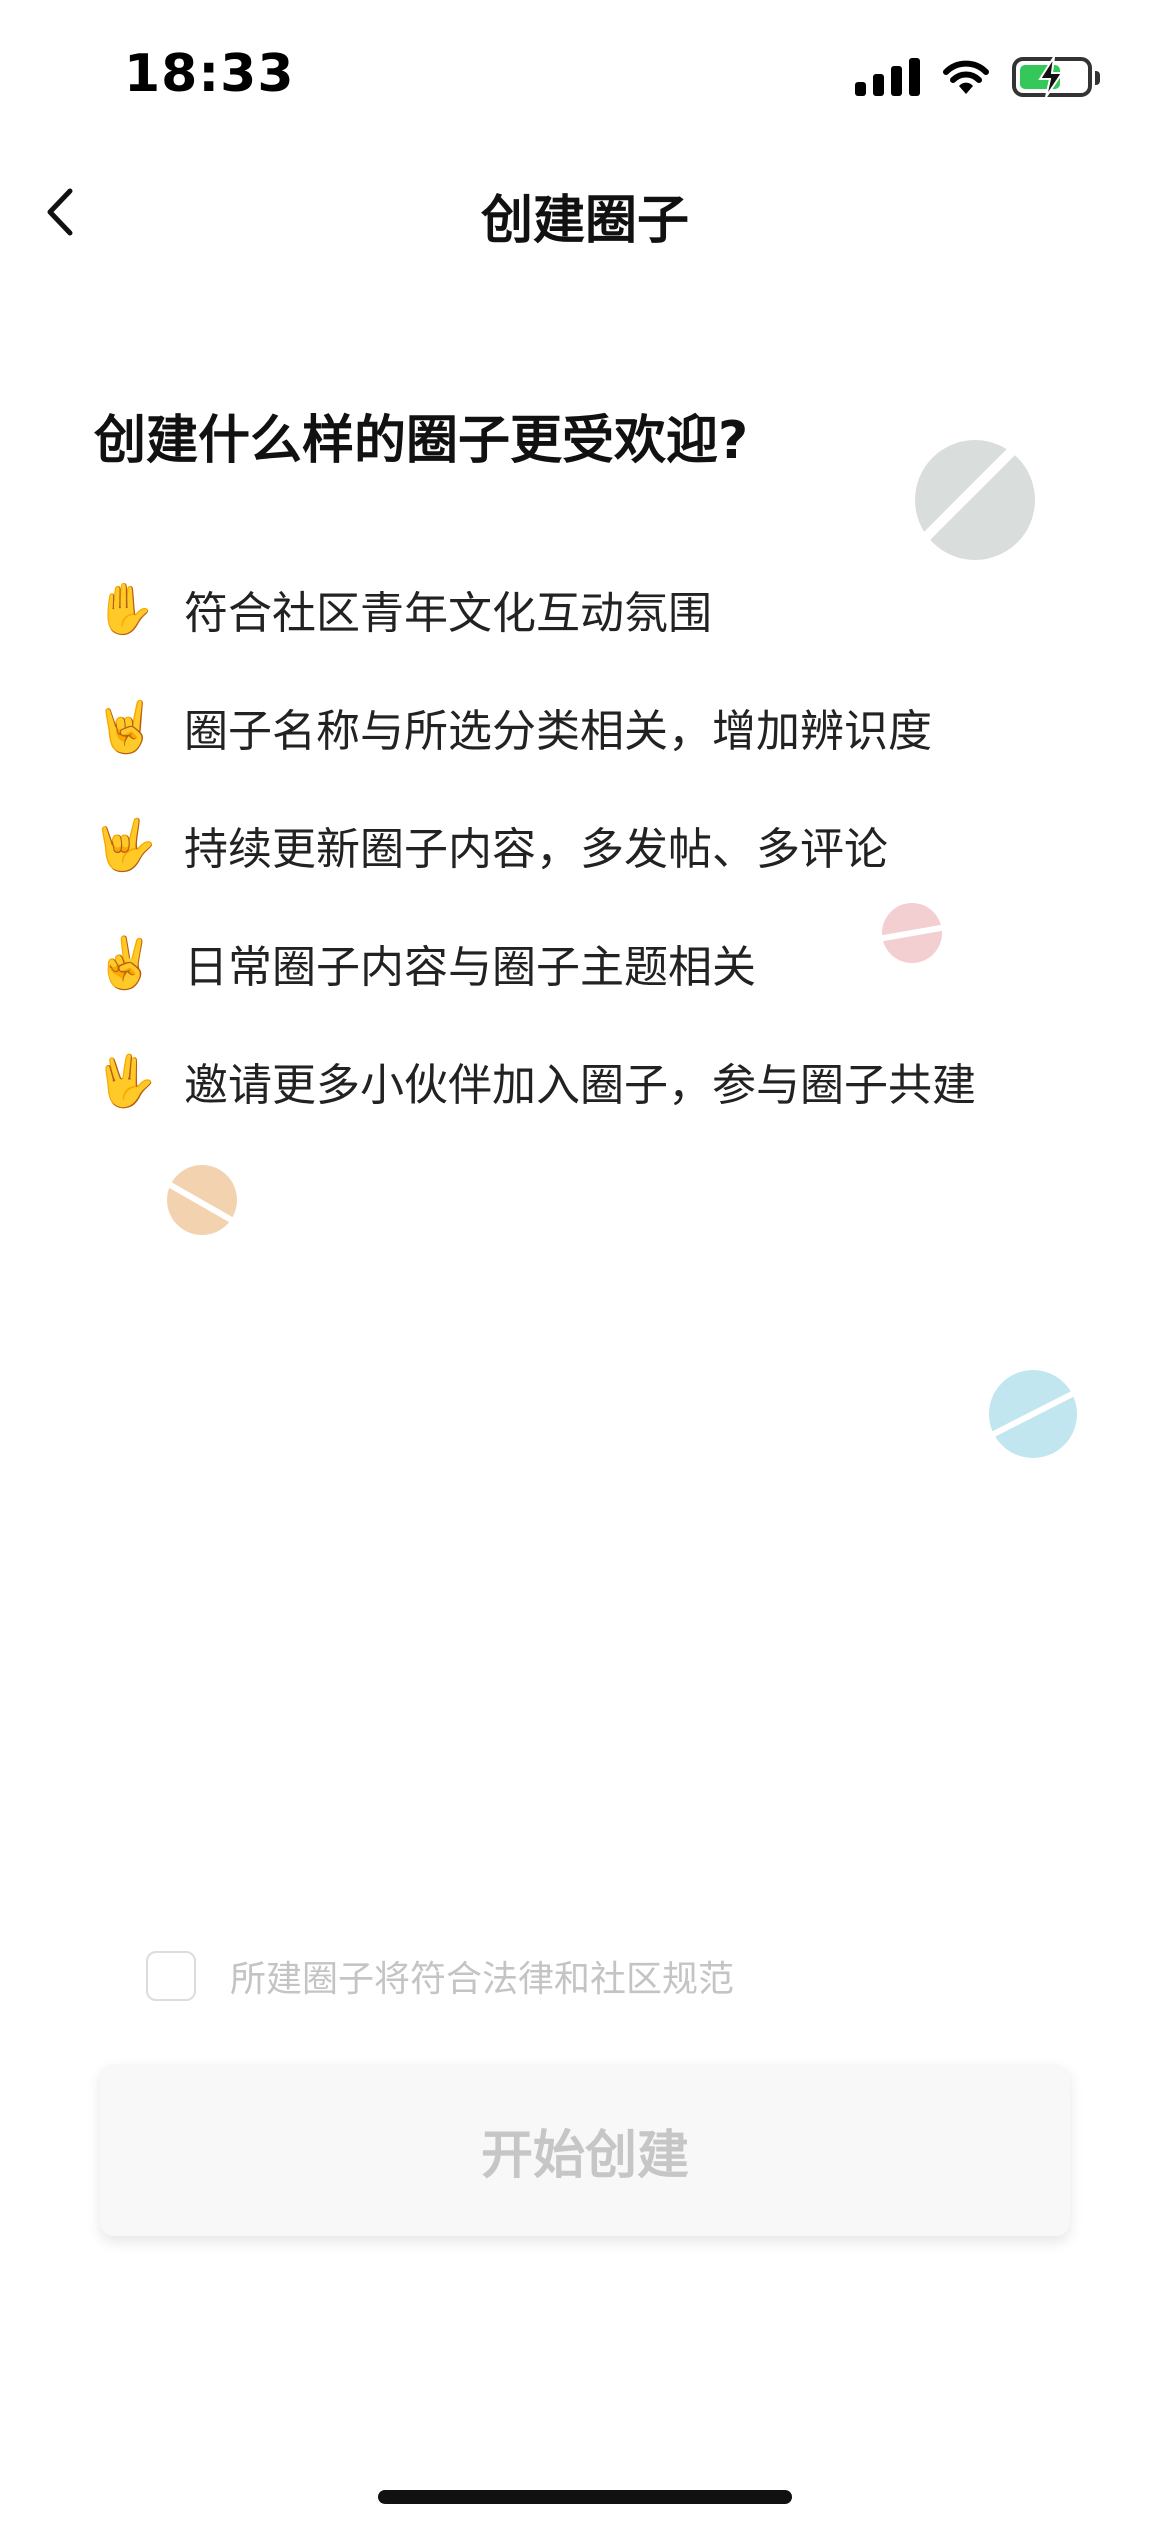  What do you see at coordinates (125, 963) in the screenshot?
I see `victory-hand-icon: ✌️` at bounding box center [125, 963].